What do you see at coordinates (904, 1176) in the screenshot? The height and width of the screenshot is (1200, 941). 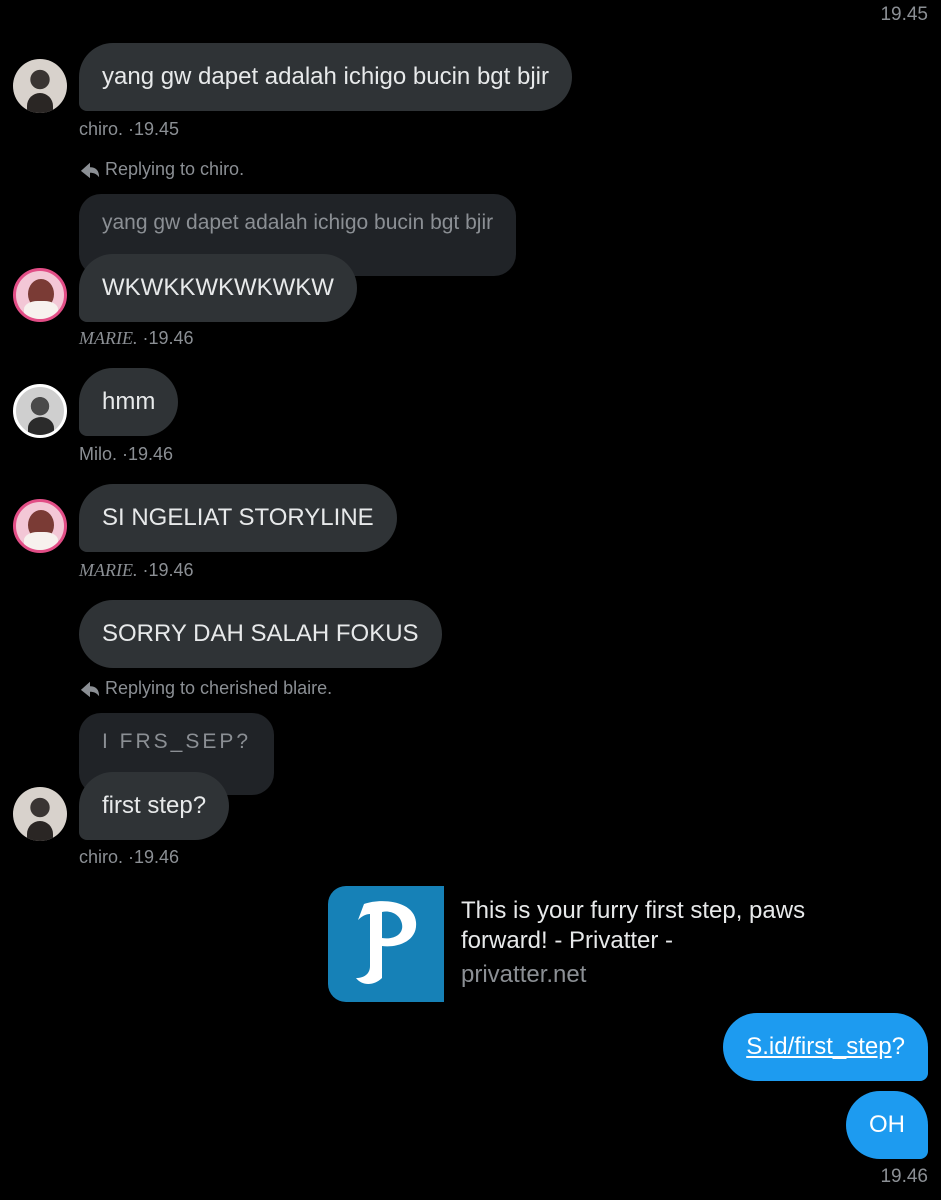 I see `message-time: 19.46` at bounding box center [904, 1176].